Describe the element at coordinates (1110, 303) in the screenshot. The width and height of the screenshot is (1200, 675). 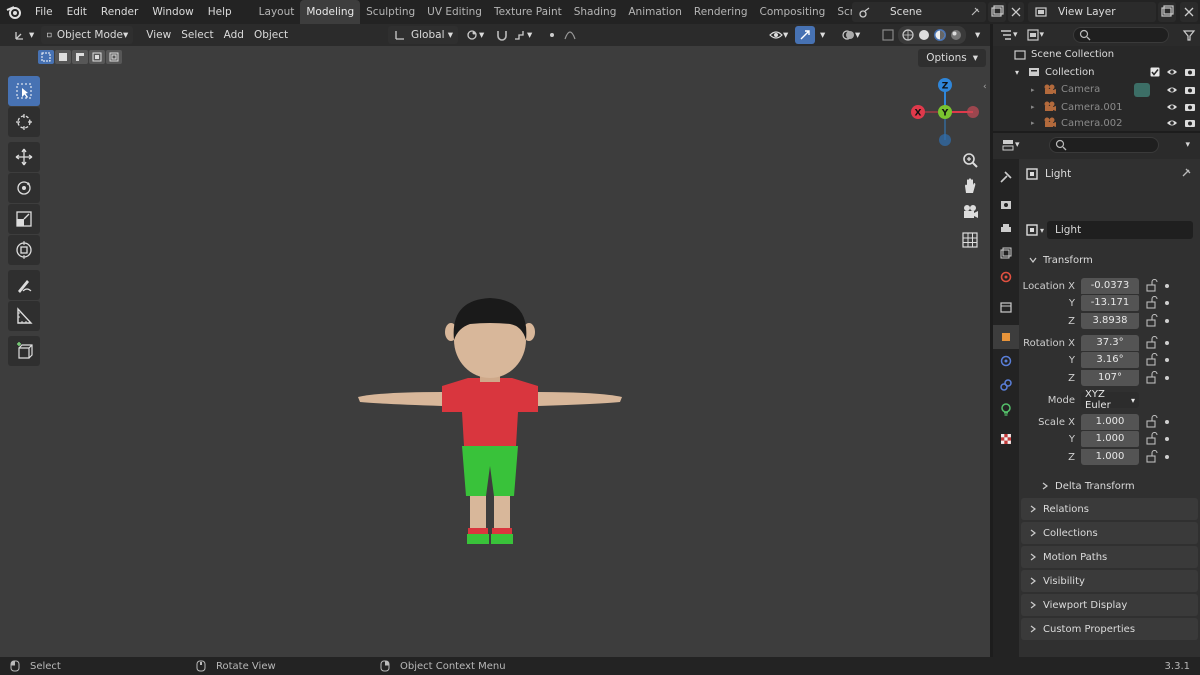
I see `location-y-field: -13.171` at that location.